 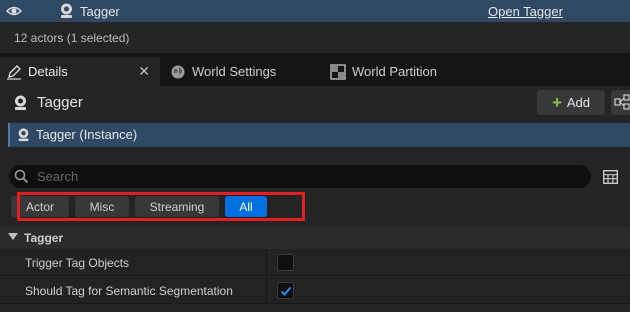 I want to click on property-row-semantic-segmentation: Should Tag for Semantic Segmentation, so click(x=315, y=290).